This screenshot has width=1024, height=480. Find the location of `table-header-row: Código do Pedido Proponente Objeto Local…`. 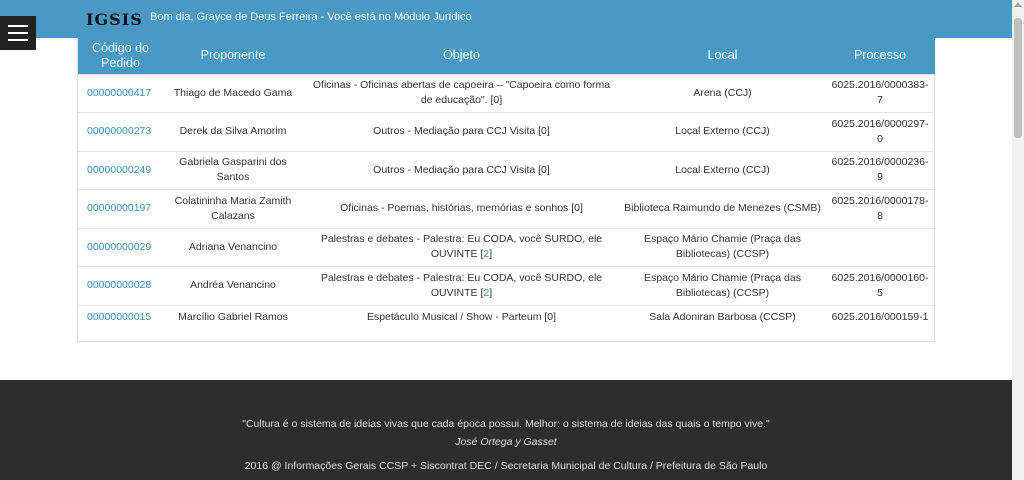

table-header-row: Código do Pedido Proponente Objeto Local… is located at coordinates (506, 56).